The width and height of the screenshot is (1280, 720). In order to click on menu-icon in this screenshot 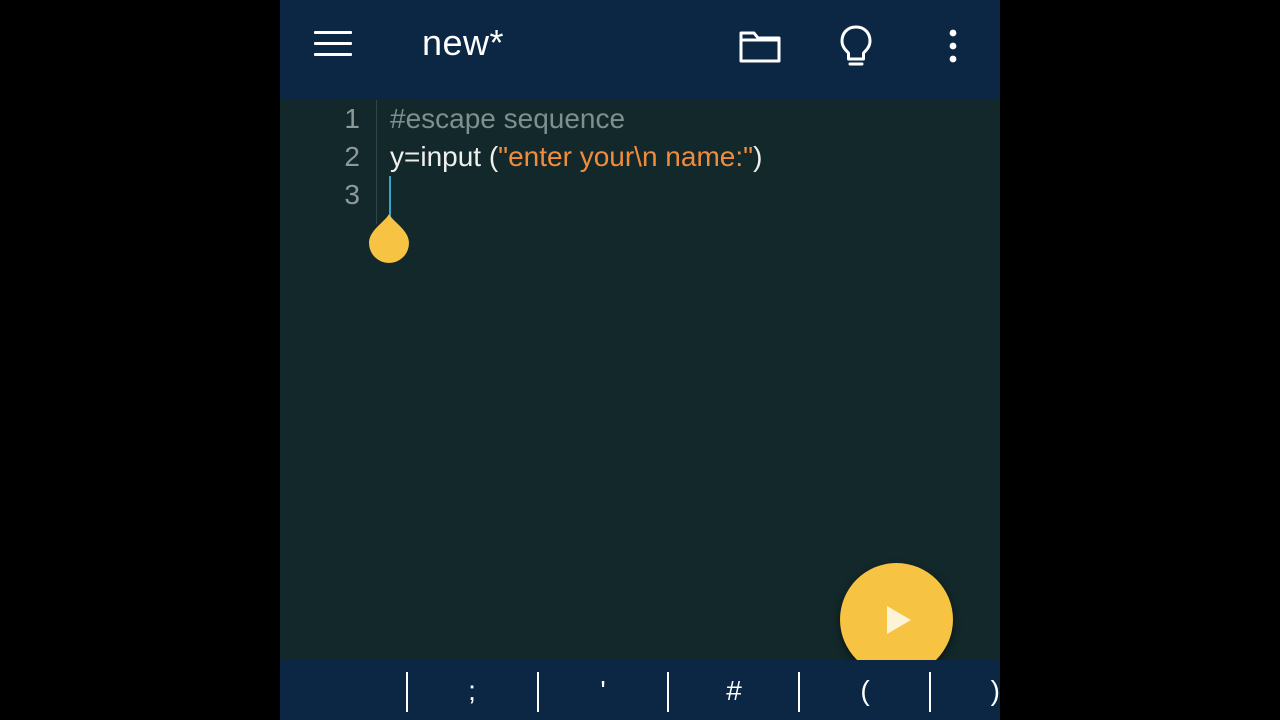, I will do `click(333, 44)`.